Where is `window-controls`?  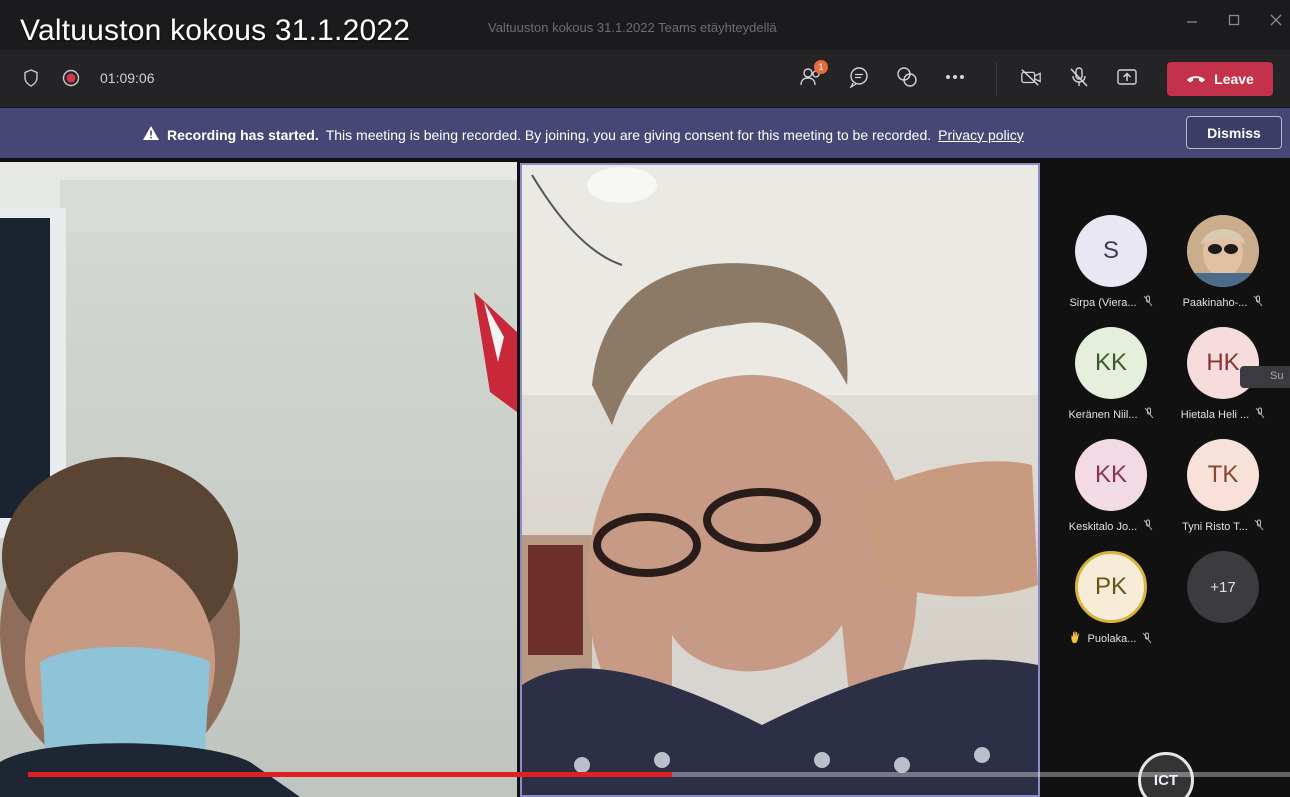 window-controls is located at coordinates (1234, 20).